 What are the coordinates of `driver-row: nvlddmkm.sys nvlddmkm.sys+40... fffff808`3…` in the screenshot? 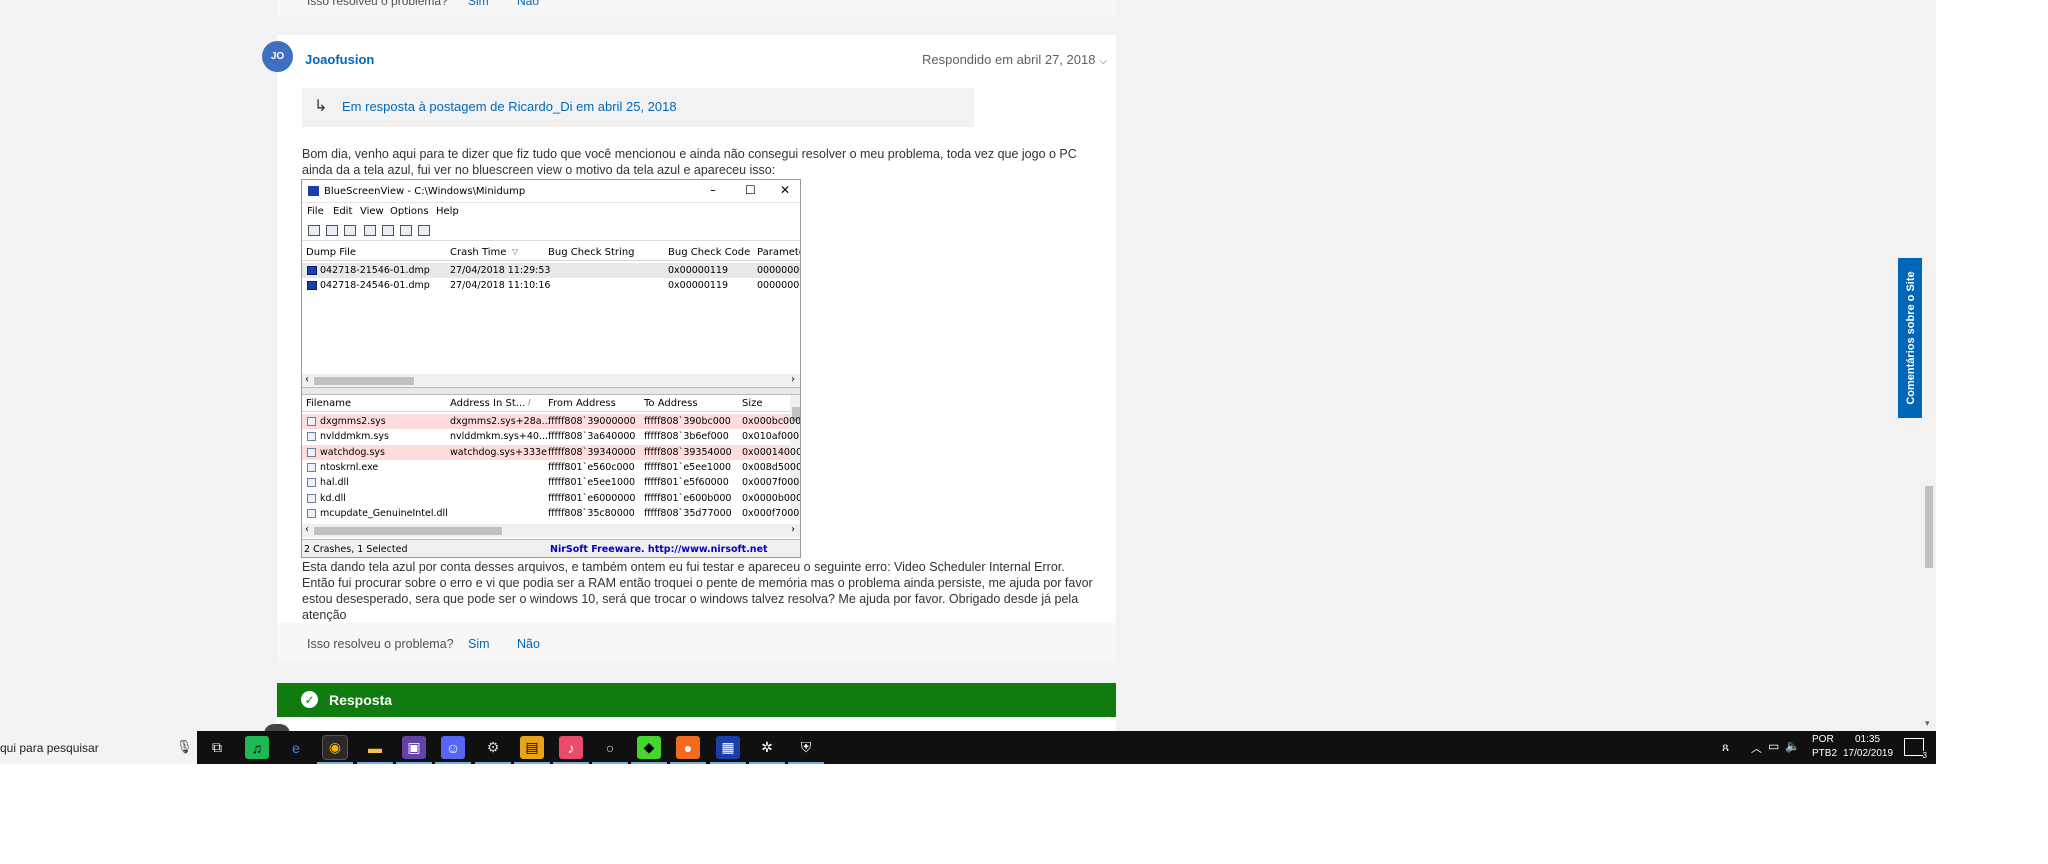 It's located at (550, 436).